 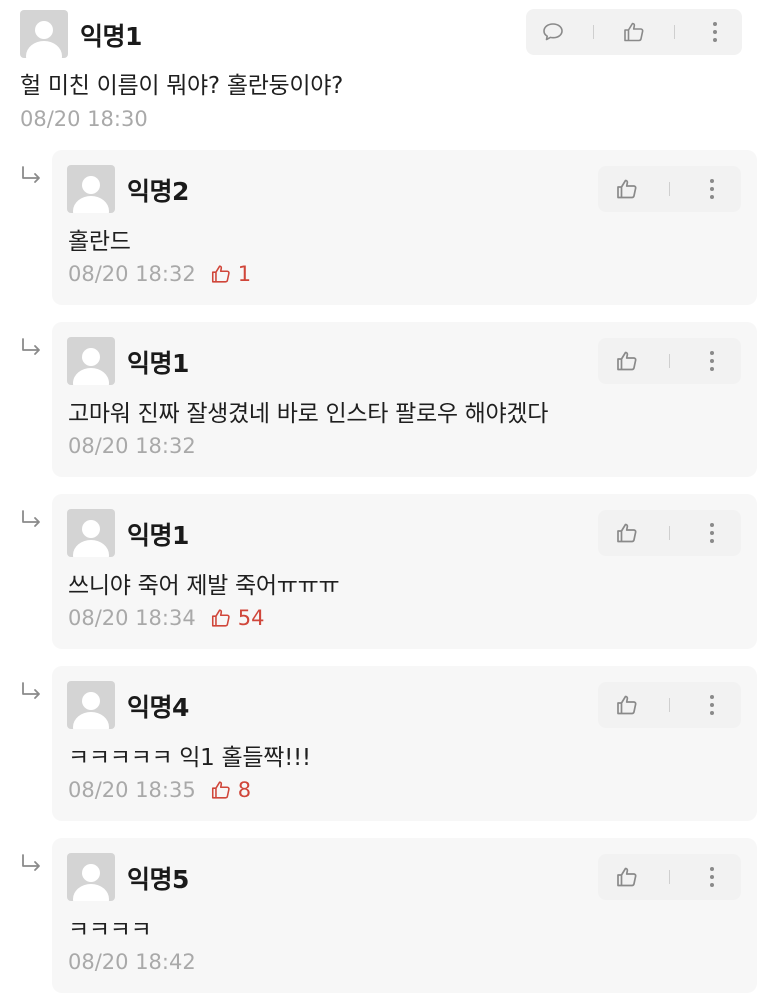 What do you see at coordinates (132, 790) in the screenshot?
I see `reply-time: 08/20 18:35` at bounding box center [132, 790].